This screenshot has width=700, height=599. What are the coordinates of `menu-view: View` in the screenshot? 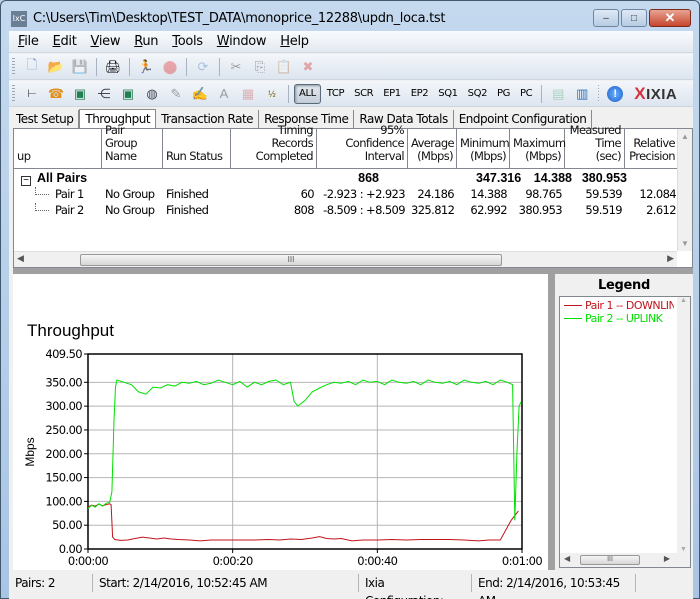 It's located at (106, 41).